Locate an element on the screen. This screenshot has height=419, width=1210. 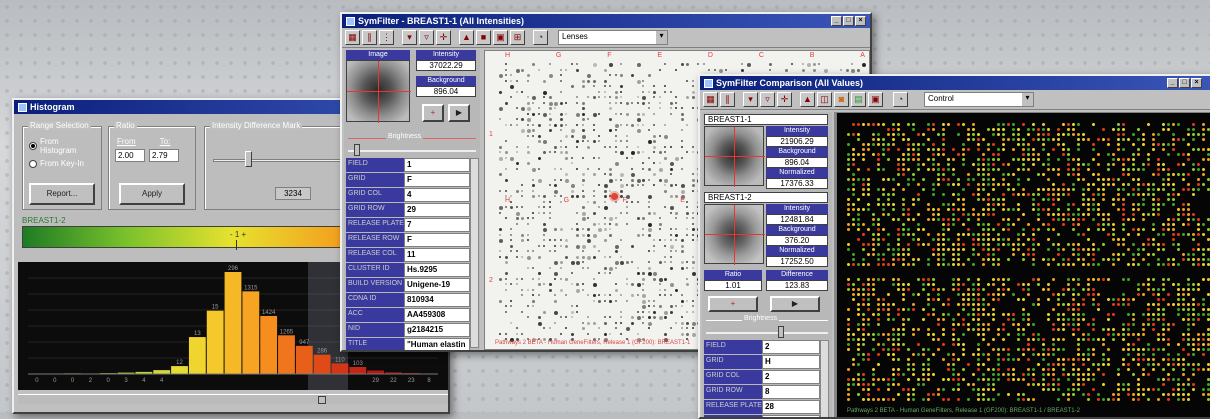
property-row: GRIDH is located at coordinates (762, 362).